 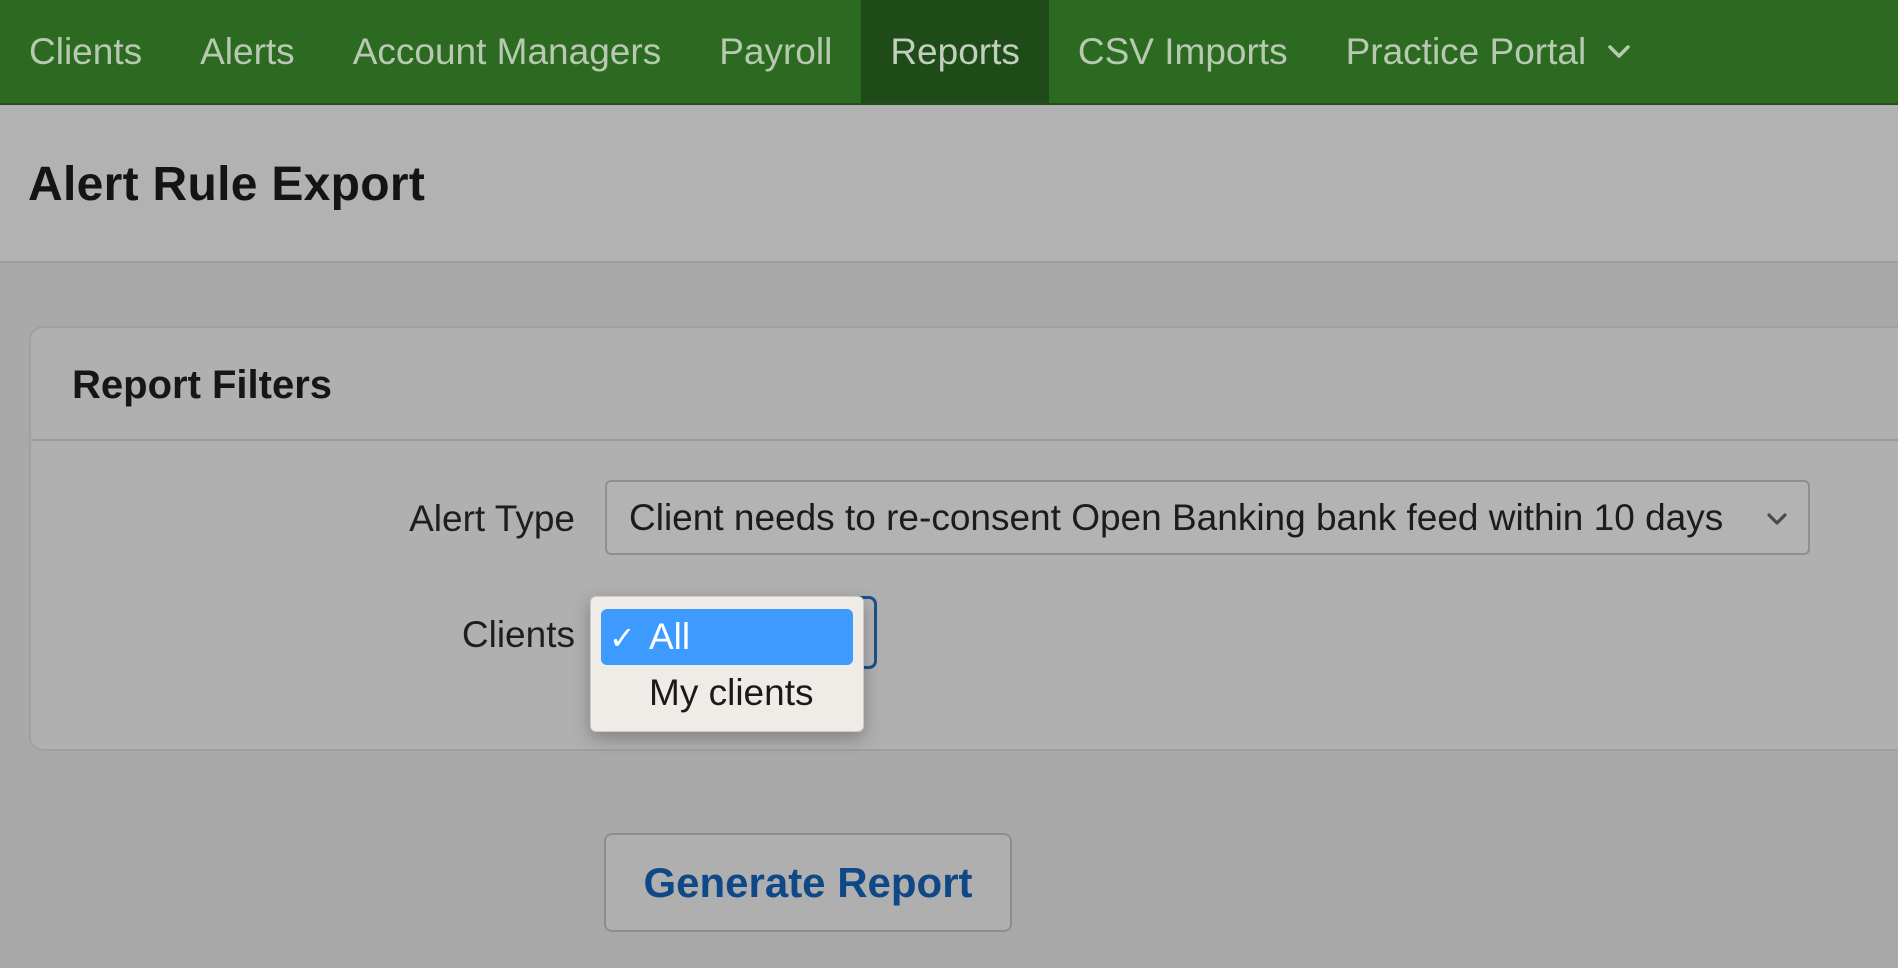 I want to click on clients-option-label: My clients, so click(x=731, y=692).